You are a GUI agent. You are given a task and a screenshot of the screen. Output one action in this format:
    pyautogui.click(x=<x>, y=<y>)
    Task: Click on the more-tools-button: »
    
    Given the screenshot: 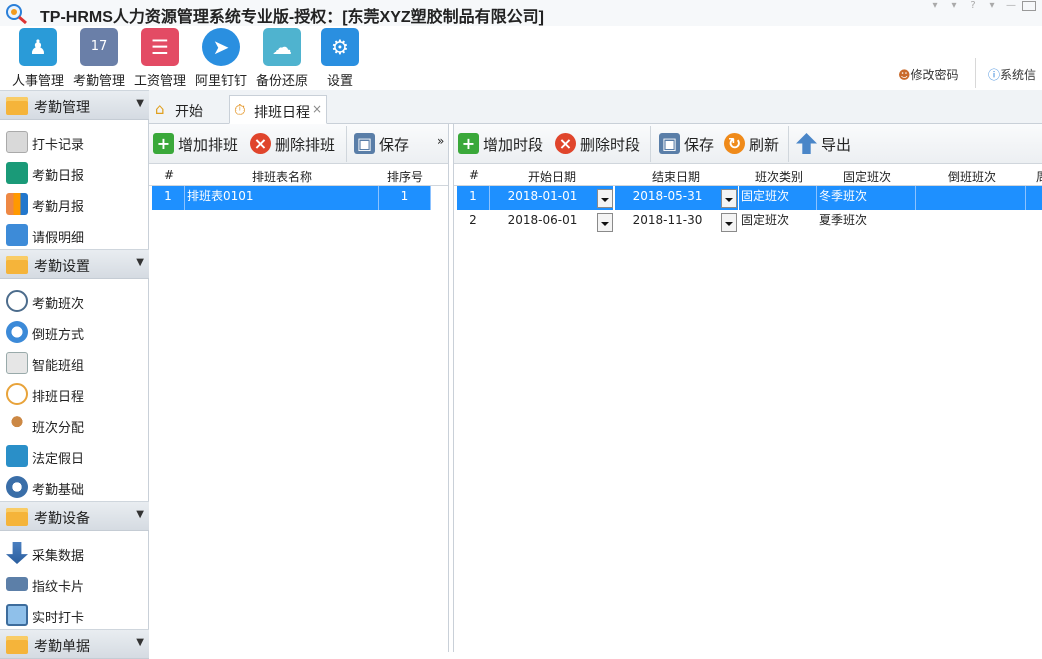 What is the action you would take?
    pyautogui.click(x=442, y=144)
    